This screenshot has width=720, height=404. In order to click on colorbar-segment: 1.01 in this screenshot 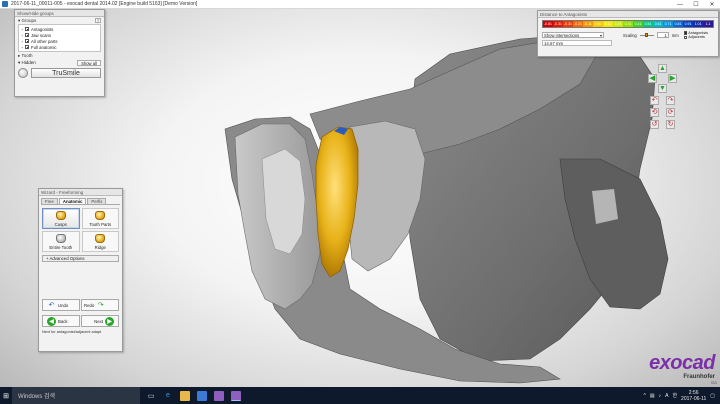, I will do `click(698, 24)`.